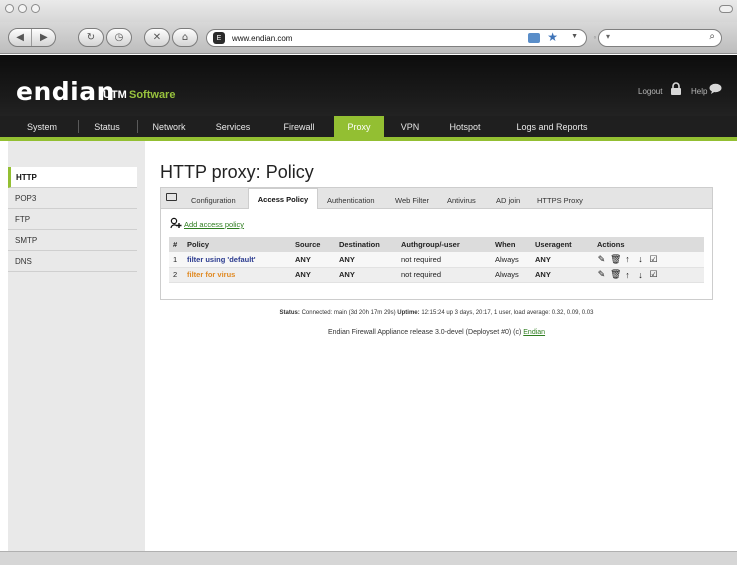 This screenshot has height=565, width=737. I want to click on nav-system: System, so click(42, 126).